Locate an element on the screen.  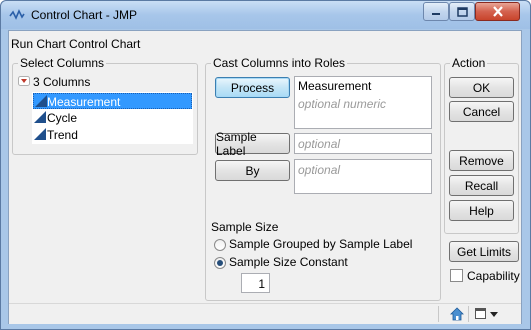
column-name-measurement: Measurement is located at coordinates (84, 102).